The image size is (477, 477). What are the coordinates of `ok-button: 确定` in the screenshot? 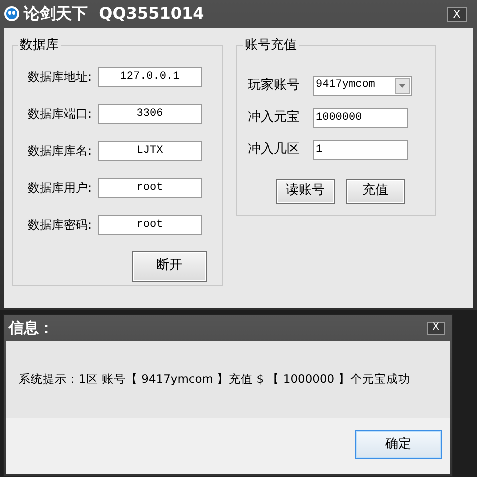 It's located at (398, 444).